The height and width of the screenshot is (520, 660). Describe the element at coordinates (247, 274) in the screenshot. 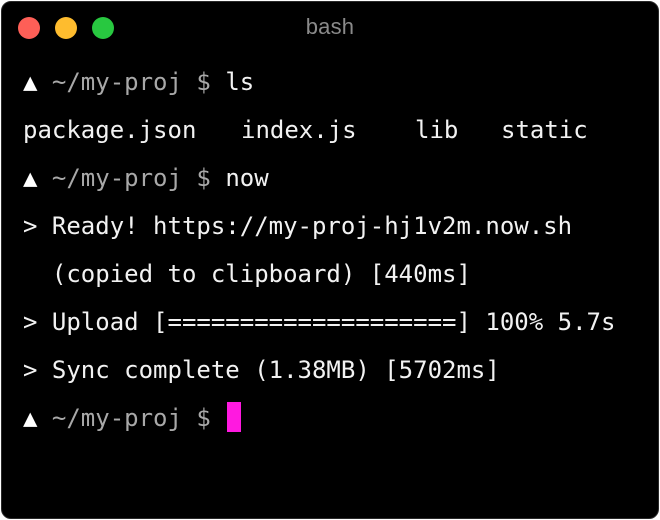

I see `copied-output-line: (copied to clipboard) [440ms]` at that location.